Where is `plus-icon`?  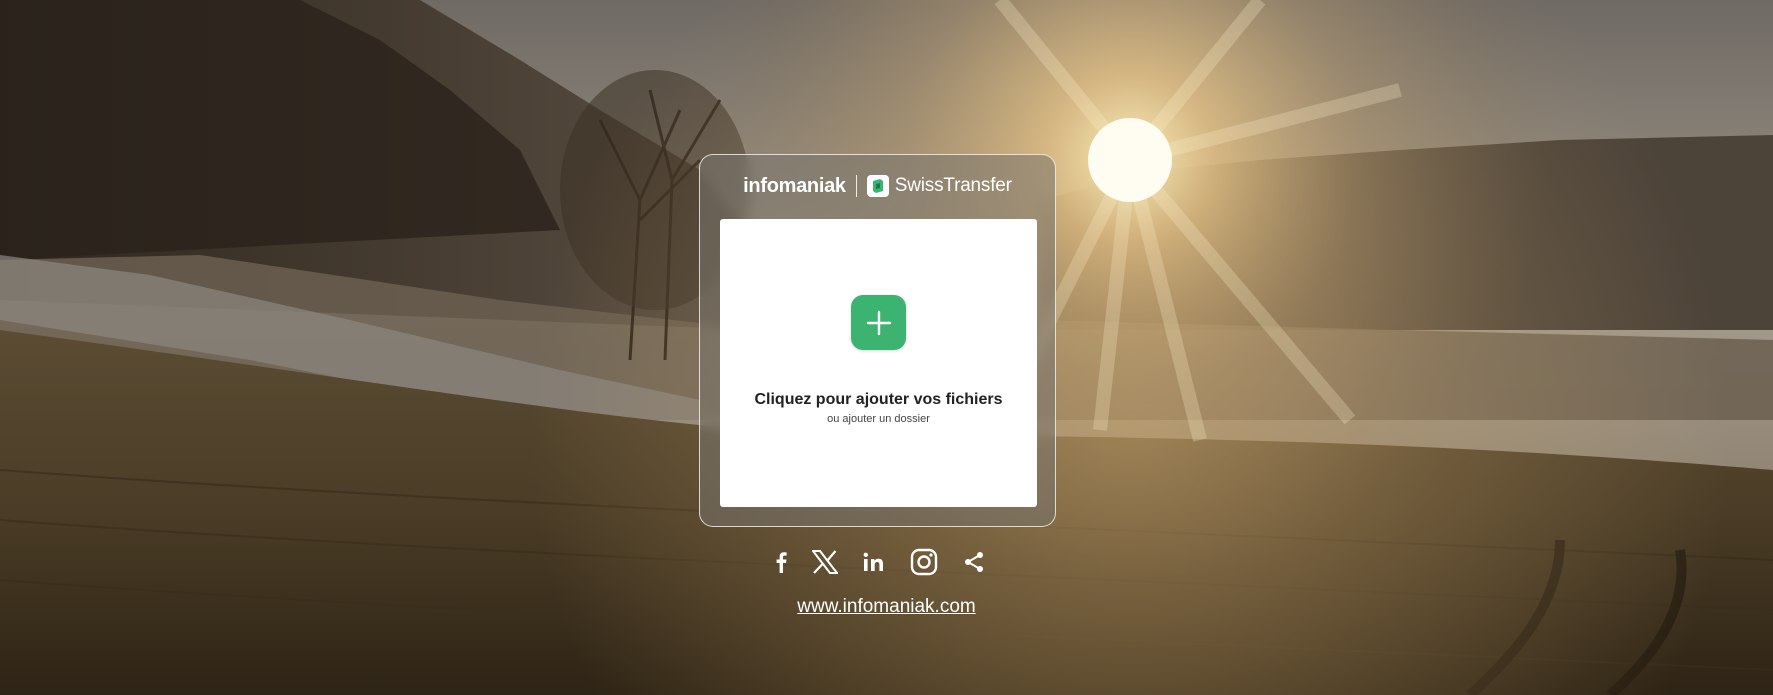 plus-icon is located at coordinates (878, 322).